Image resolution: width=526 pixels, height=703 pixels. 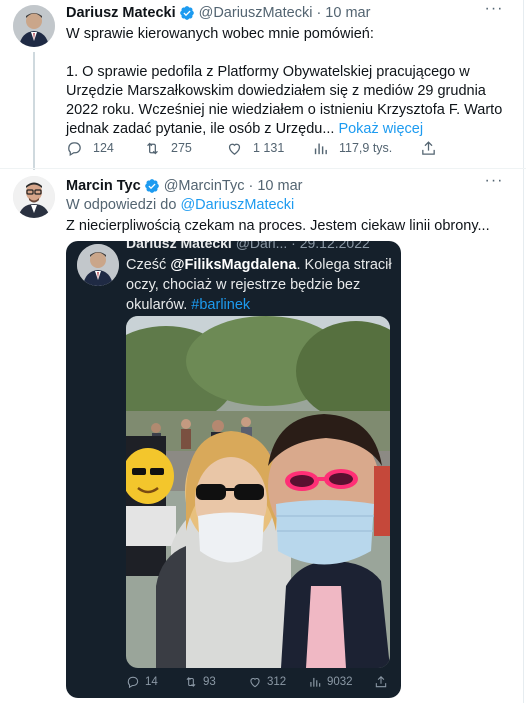 I want to click on like-button: 1 131, so click(x=255, y=148).